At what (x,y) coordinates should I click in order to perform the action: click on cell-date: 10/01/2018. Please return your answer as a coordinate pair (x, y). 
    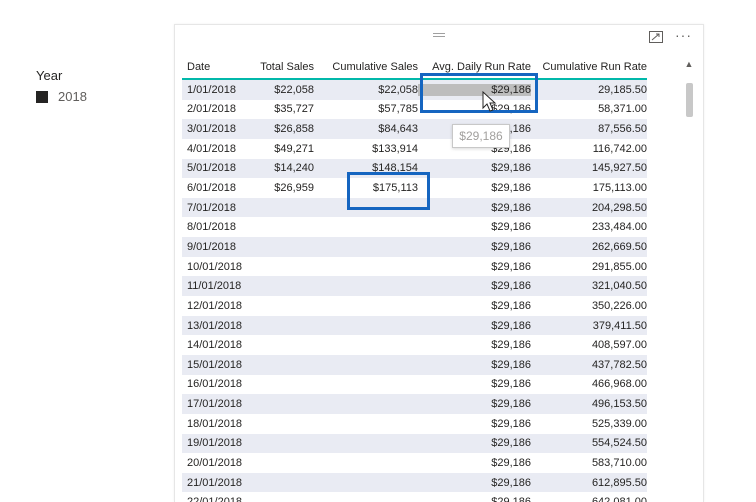
    Looking at the image, I should click on (218, 267).